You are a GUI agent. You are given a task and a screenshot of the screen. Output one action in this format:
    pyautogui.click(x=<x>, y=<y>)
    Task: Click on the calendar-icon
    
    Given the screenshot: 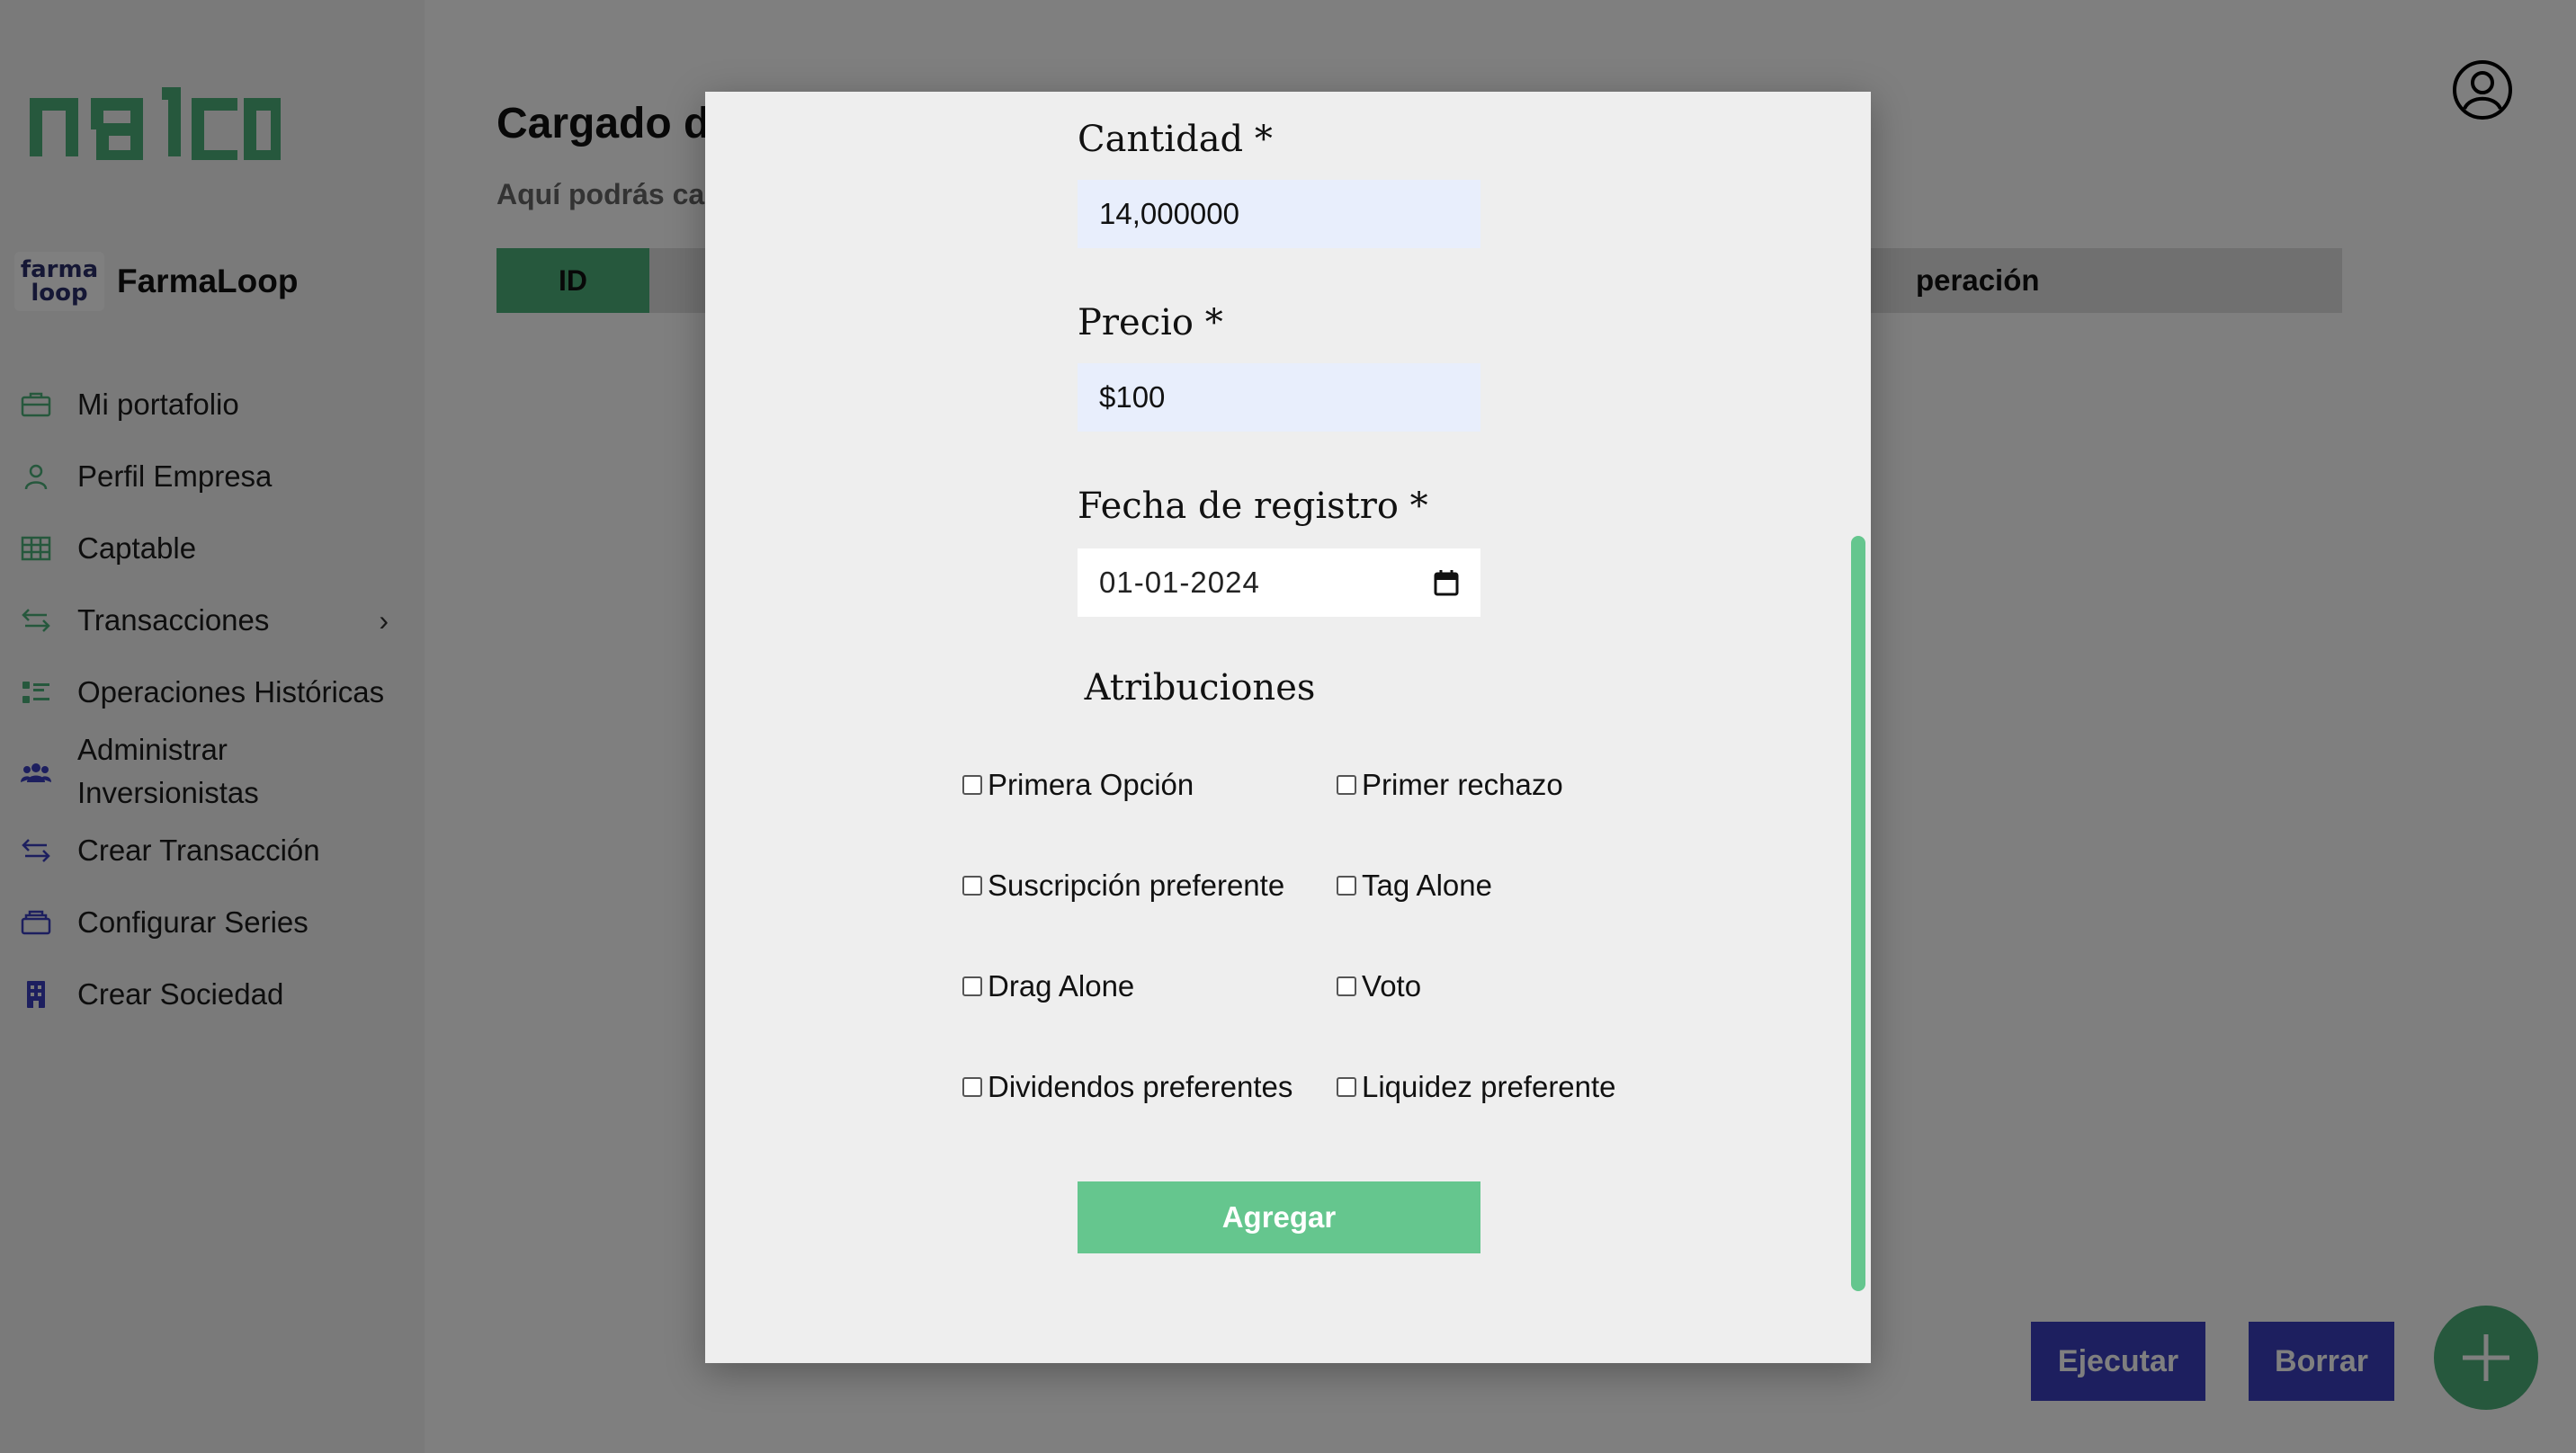 What is the action you would take?
    pyautogui.click(x=1446, y=582)
    